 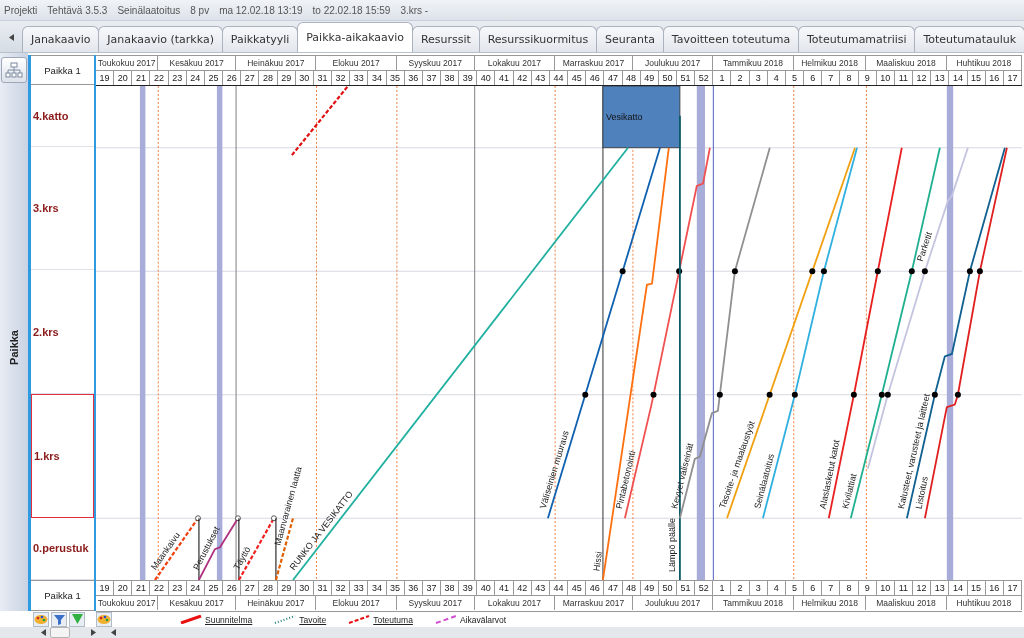 I want to click on week-number: 22, so click(x=159, y=588).